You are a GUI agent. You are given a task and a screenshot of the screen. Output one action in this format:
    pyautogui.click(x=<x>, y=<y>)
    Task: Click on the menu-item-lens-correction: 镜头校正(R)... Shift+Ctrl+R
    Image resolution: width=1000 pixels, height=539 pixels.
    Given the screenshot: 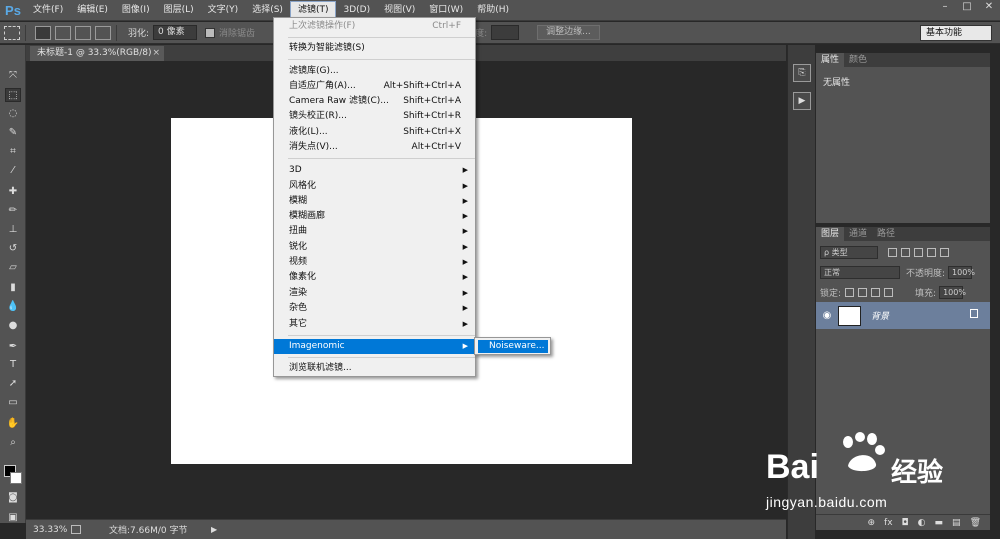 What is the action you would take?
    pyautogui.click(x=374, y=116)
    